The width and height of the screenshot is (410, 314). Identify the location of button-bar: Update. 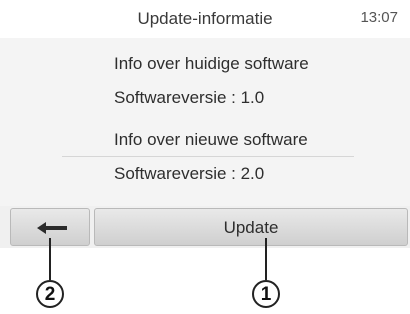
(205, 228).